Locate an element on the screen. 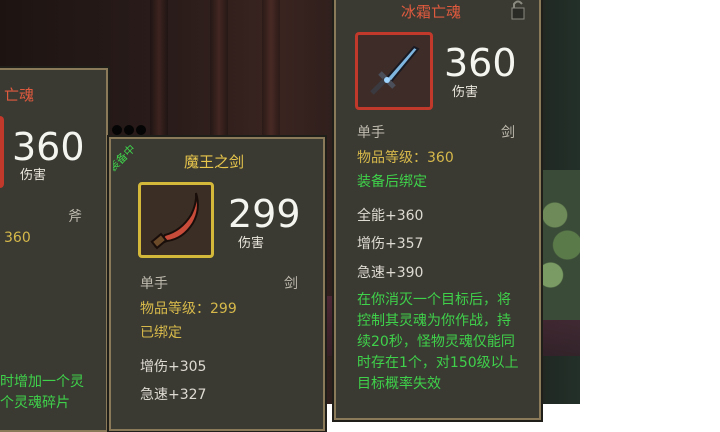  tooltip-left-damage: 360 is located at coordinates (48, 147).